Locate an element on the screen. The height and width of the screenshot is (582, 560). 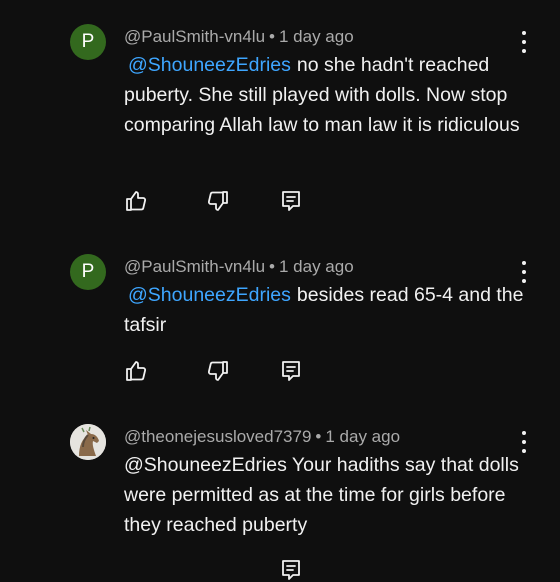
horse-avatar-icon is located at coordinates (88, 442).